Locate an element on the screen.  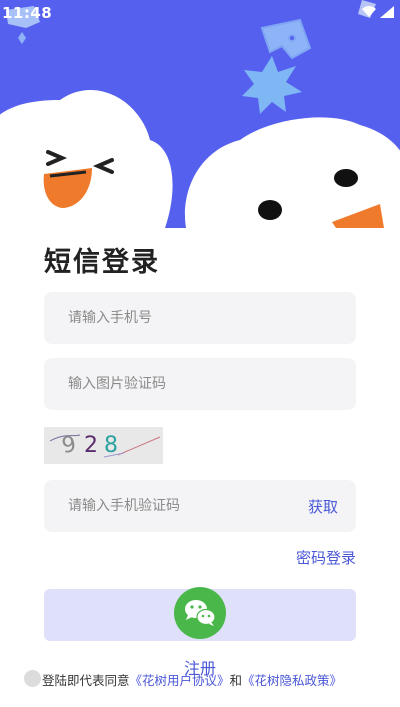
password-login-link: 密码登录 is located at coordinates (326, 557).